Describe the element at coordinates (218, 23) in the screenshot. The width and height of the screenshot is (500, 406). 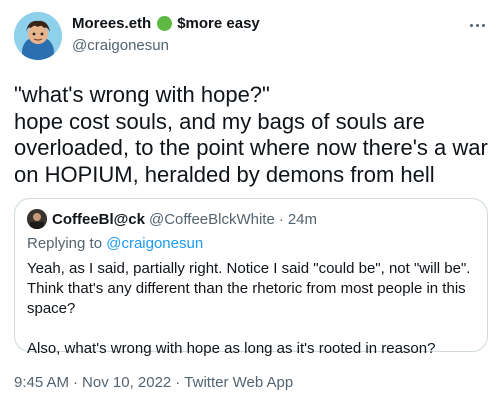
I see `author-name-suffix: $more easy` at that location.